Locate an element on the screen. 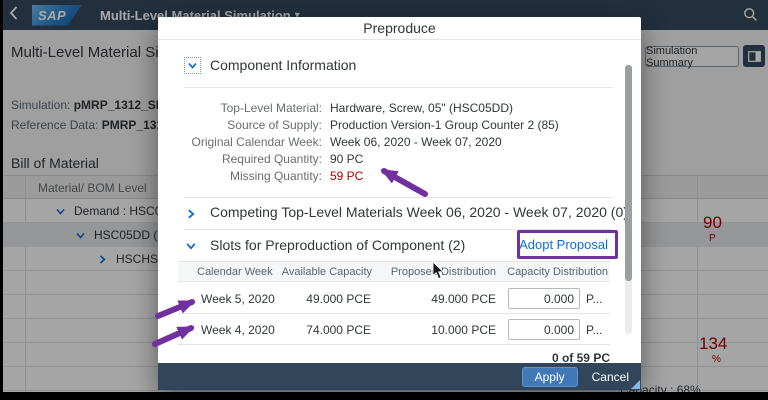 The image size is (768, 400). dialog-footer: Apply Cancel is located at coordinates (399, 376).